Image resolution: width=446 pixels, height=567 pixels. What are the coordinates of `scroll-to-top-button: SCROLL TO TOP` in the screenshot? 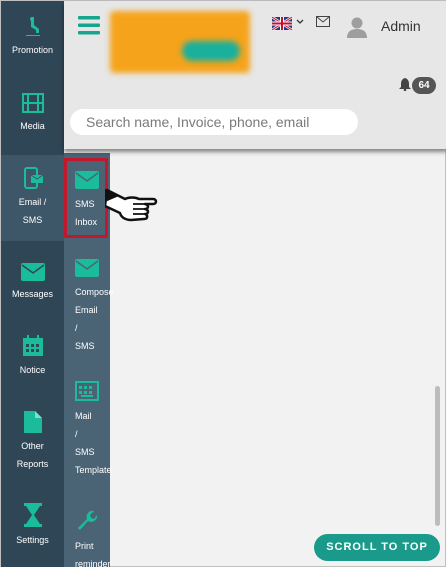 It's located at (377, 547).